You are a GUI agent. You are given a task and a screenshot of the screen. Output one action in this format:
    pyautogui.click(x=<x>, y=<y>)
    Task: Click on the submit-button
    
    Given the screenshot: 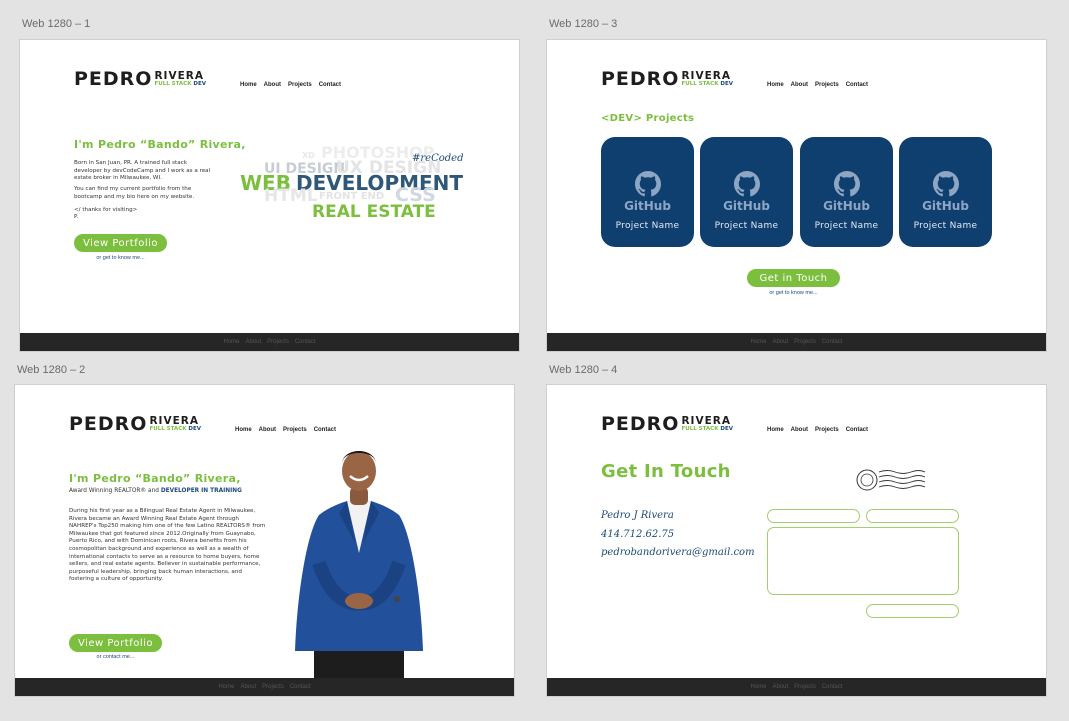 What is the action you would take?
    pyautogui.click(x=912, y=611)
    